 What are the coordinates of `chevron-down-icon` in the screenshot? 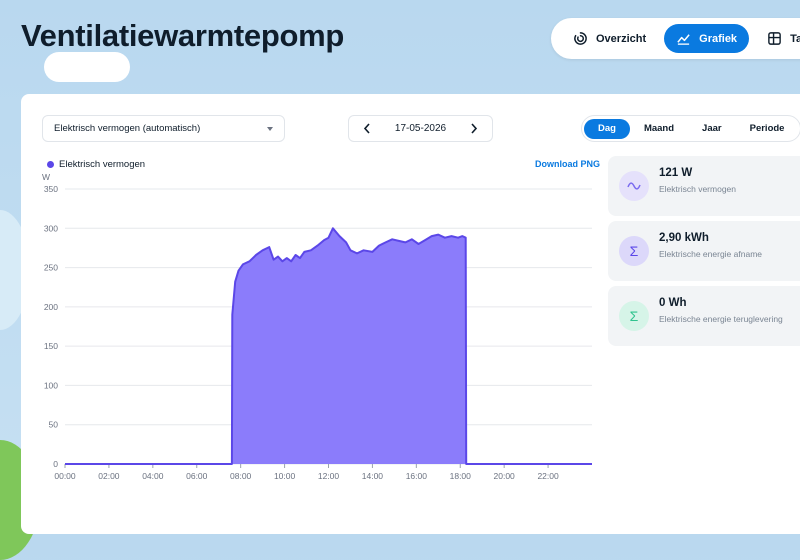 It's located at (270, 129).